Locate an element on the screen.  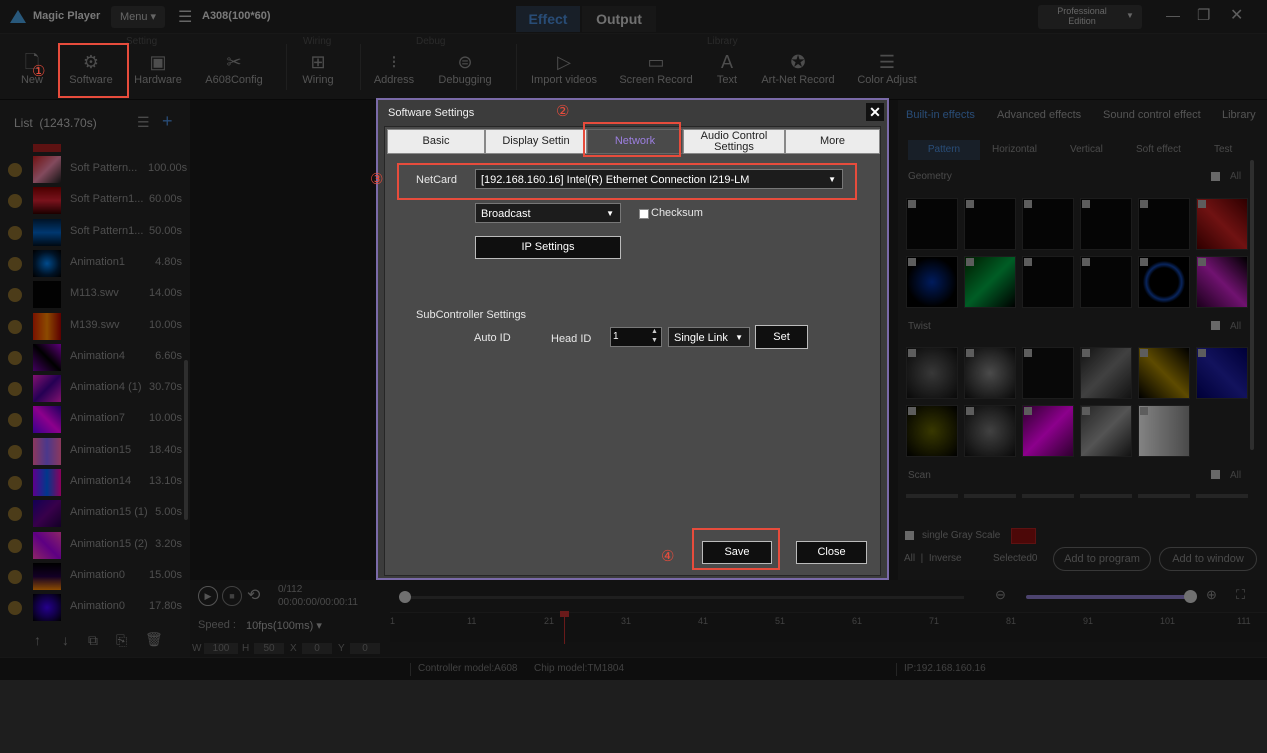
step-2-marker: ② is located at coordinates (563, 111).